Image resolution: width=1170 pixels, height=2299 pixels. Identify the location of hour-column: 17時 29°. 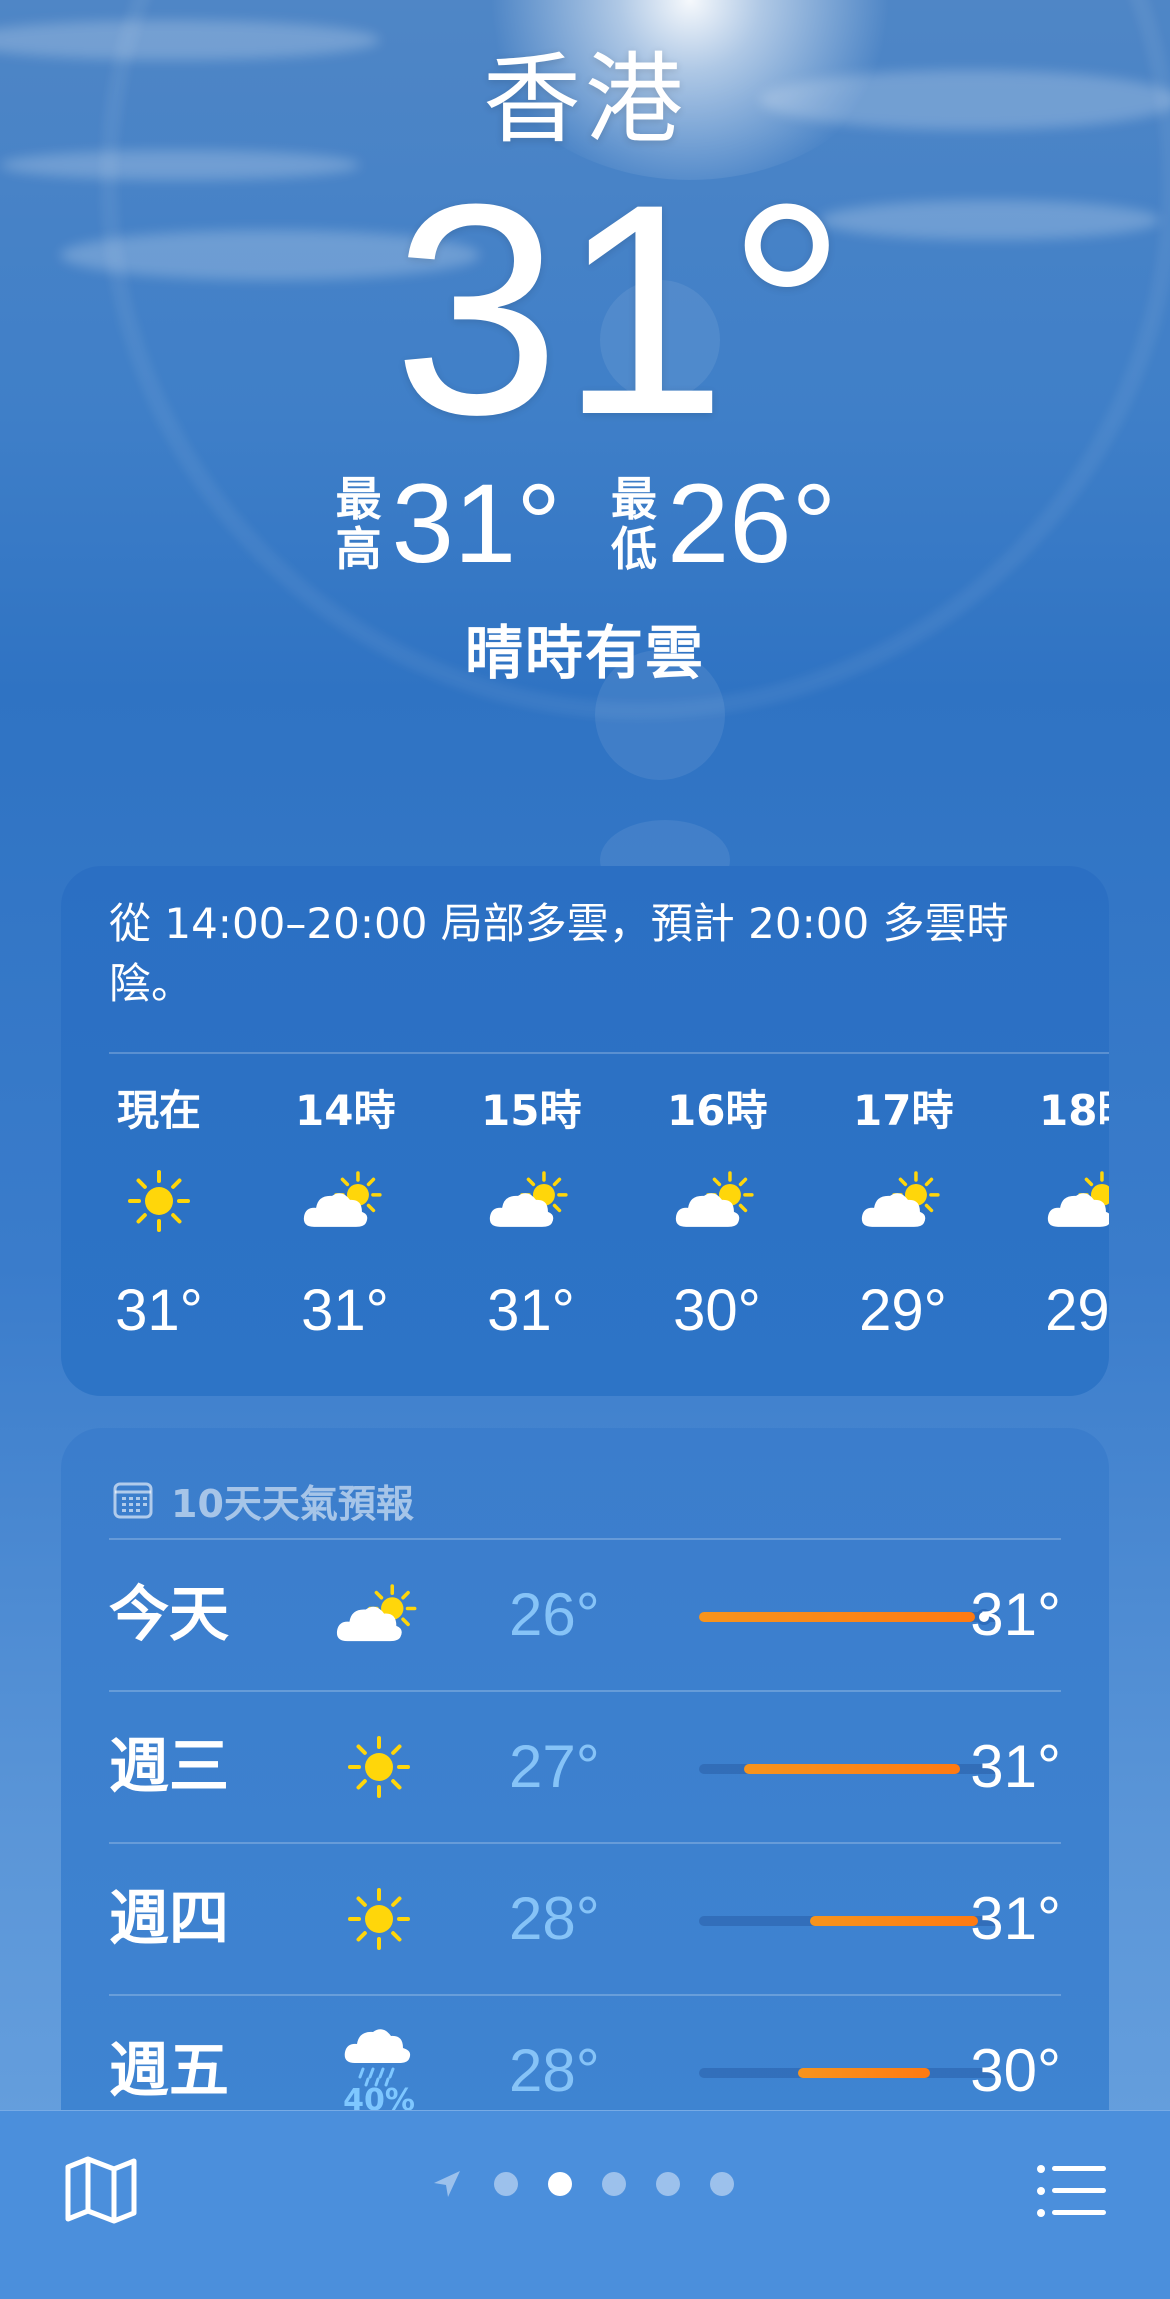
(946, 1211).